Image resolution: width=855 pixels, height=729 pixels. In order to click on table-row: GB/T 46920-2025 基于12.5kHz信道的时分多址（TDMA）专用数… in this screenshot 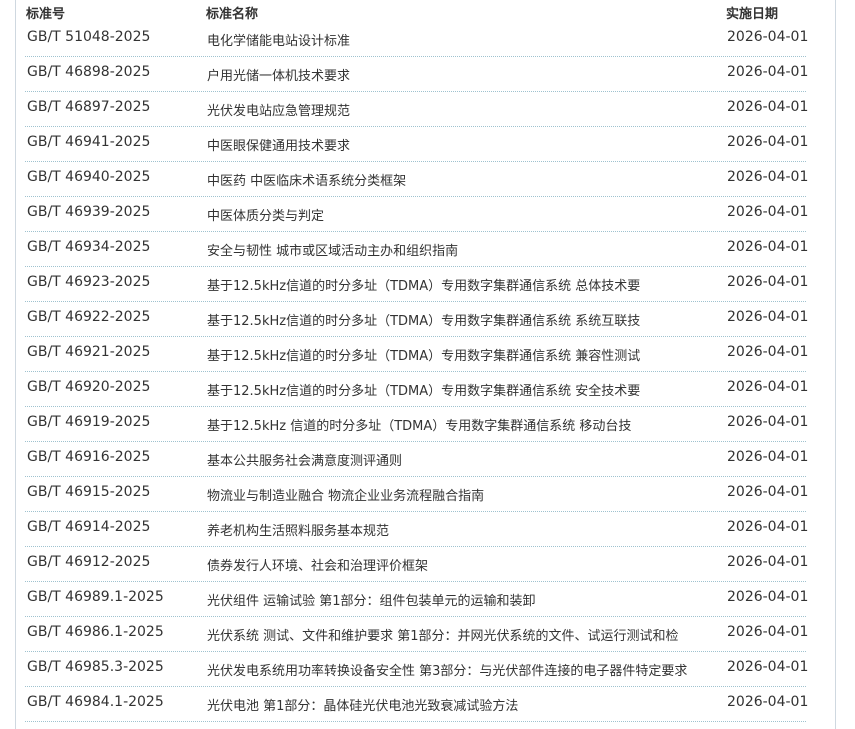, I will do `click(427, 389)`.